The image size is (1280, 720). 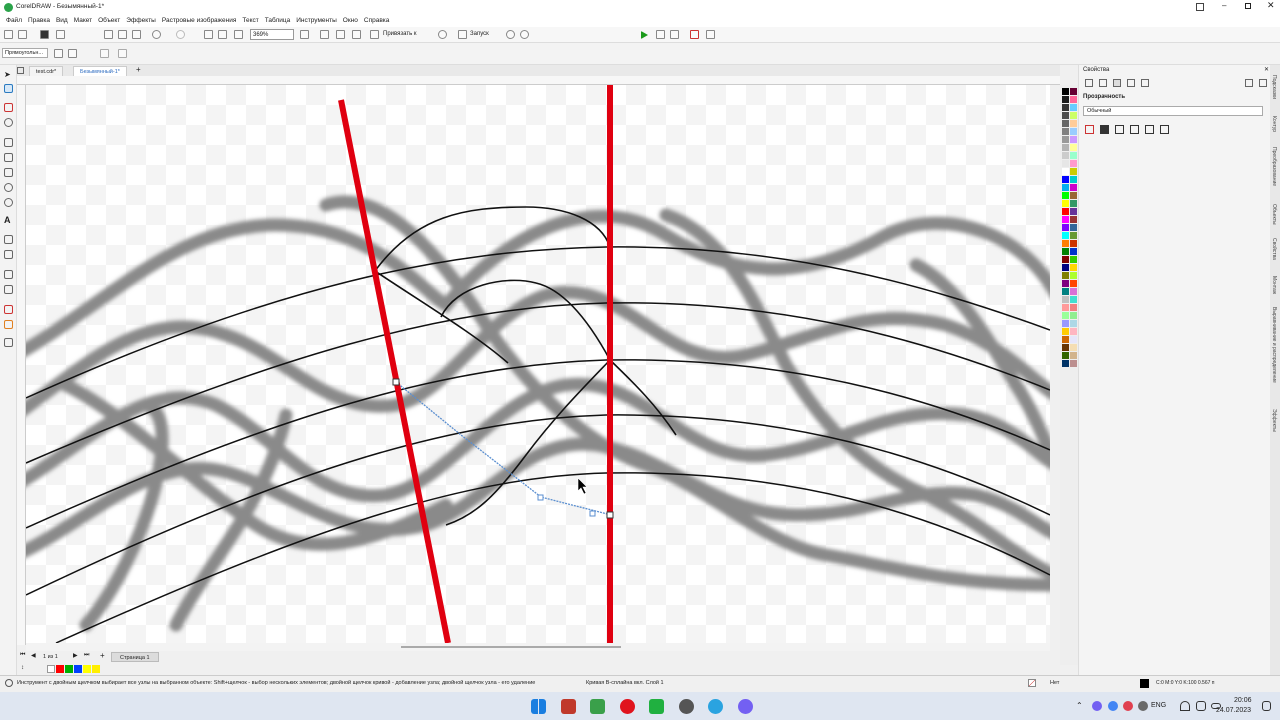 I want to click on publish-icon, so click(x=238, y=34).